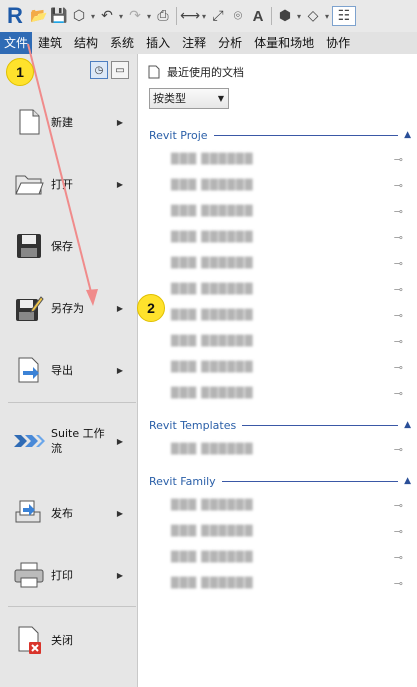  Describe the element at coordinates (151, 308) in the screenshot. I see `callout-badge-2: 2` at that location.